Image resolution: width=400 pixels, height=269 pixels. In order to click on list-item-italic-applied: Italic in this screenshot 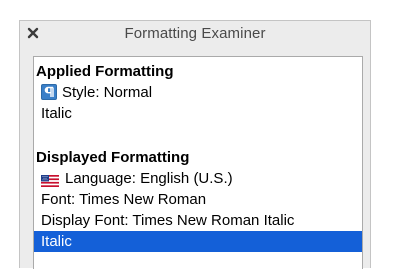, I will do `click(198, 113)`.